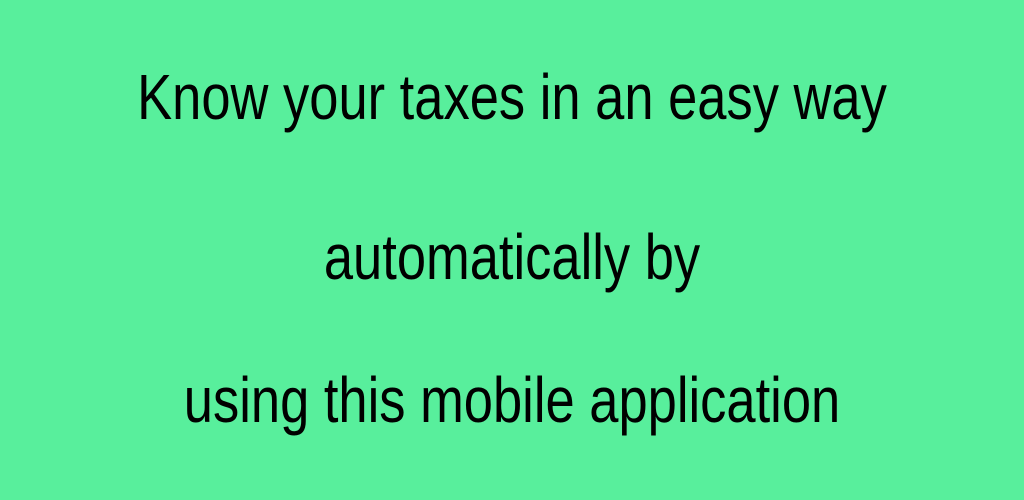  Describe the element at coordinates (512, 257) in the screenshot. I see `banner-line-2: automatically by` at that location.